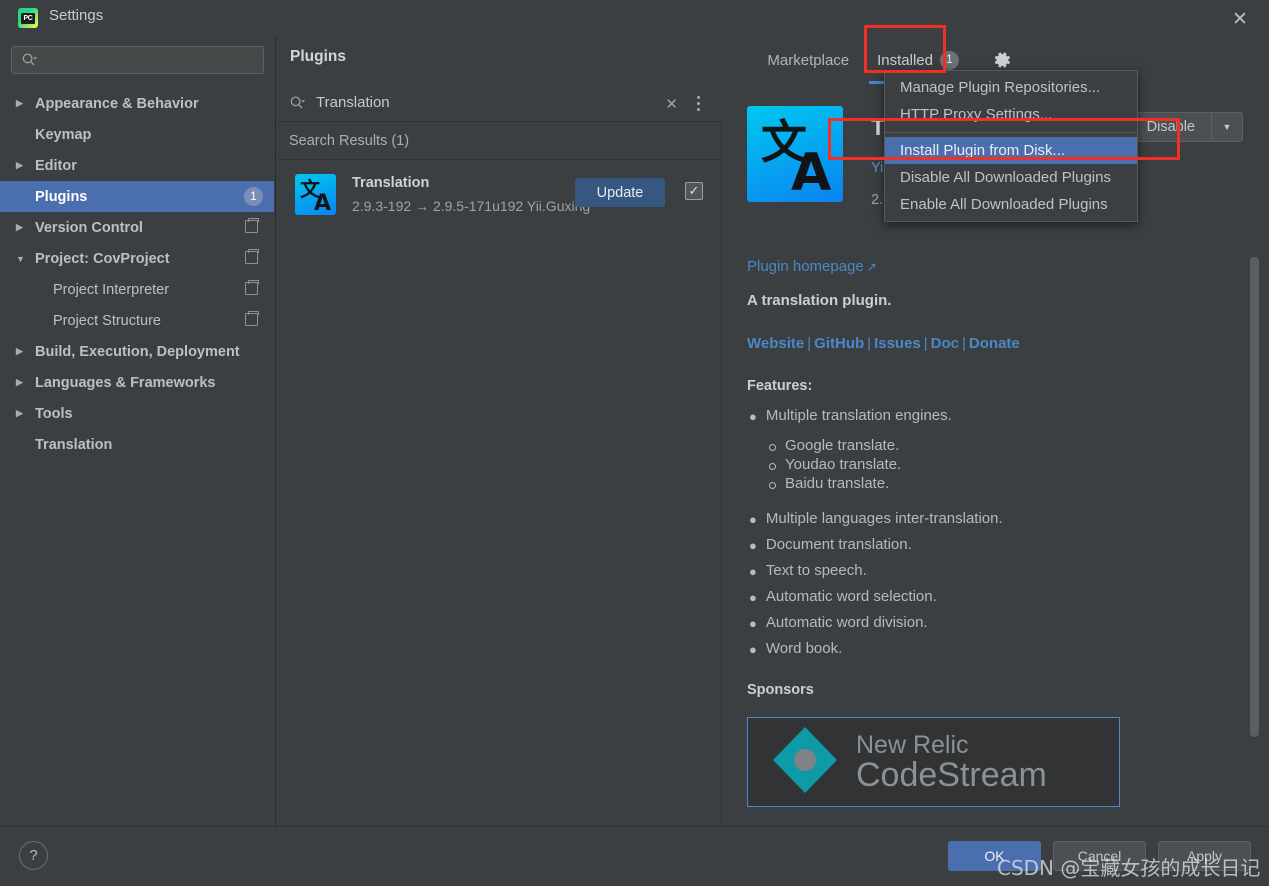 This screenshot has height=886, width=1269. Describe the element at coordinates (819, 300) in the screenshot. I see `plugin-description: A translation plugin.` at that location.